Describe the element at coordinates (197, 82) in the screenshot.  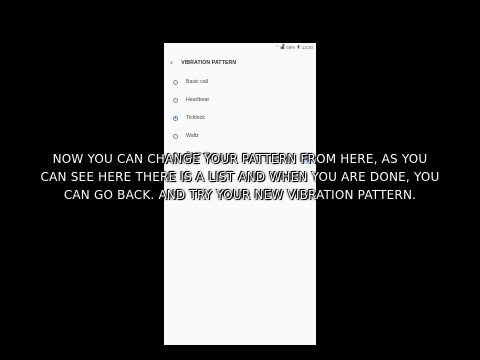
I see `list-item-label: Basic call` at that location.